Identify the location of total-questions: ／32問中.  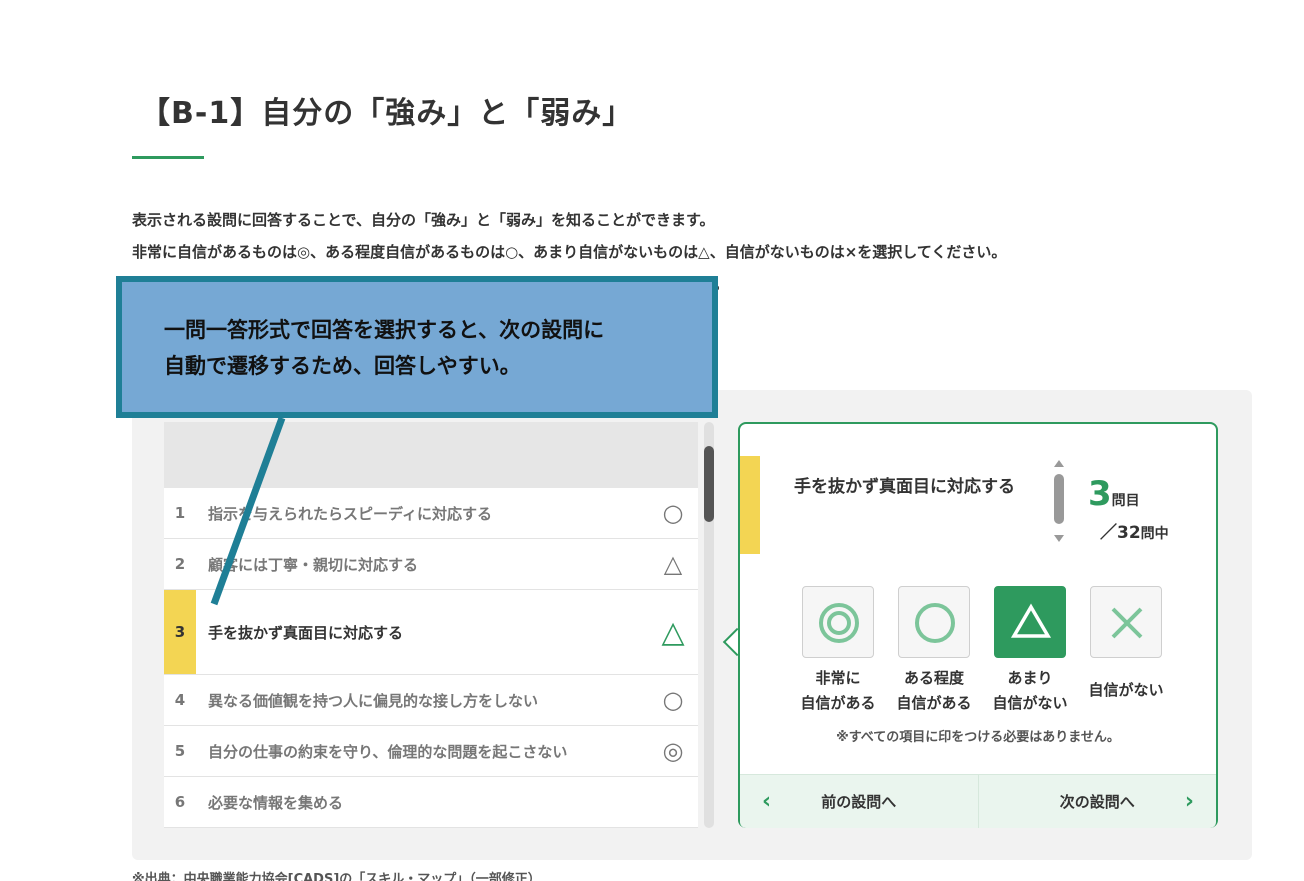
(1134, 530).